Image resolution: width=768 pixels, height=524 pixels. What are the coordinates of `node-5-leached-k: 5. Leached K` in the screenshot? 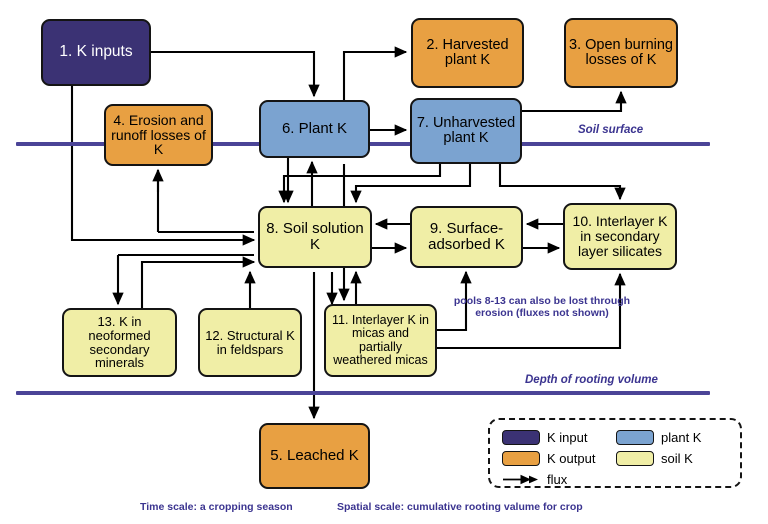 It's located at (314, 456).